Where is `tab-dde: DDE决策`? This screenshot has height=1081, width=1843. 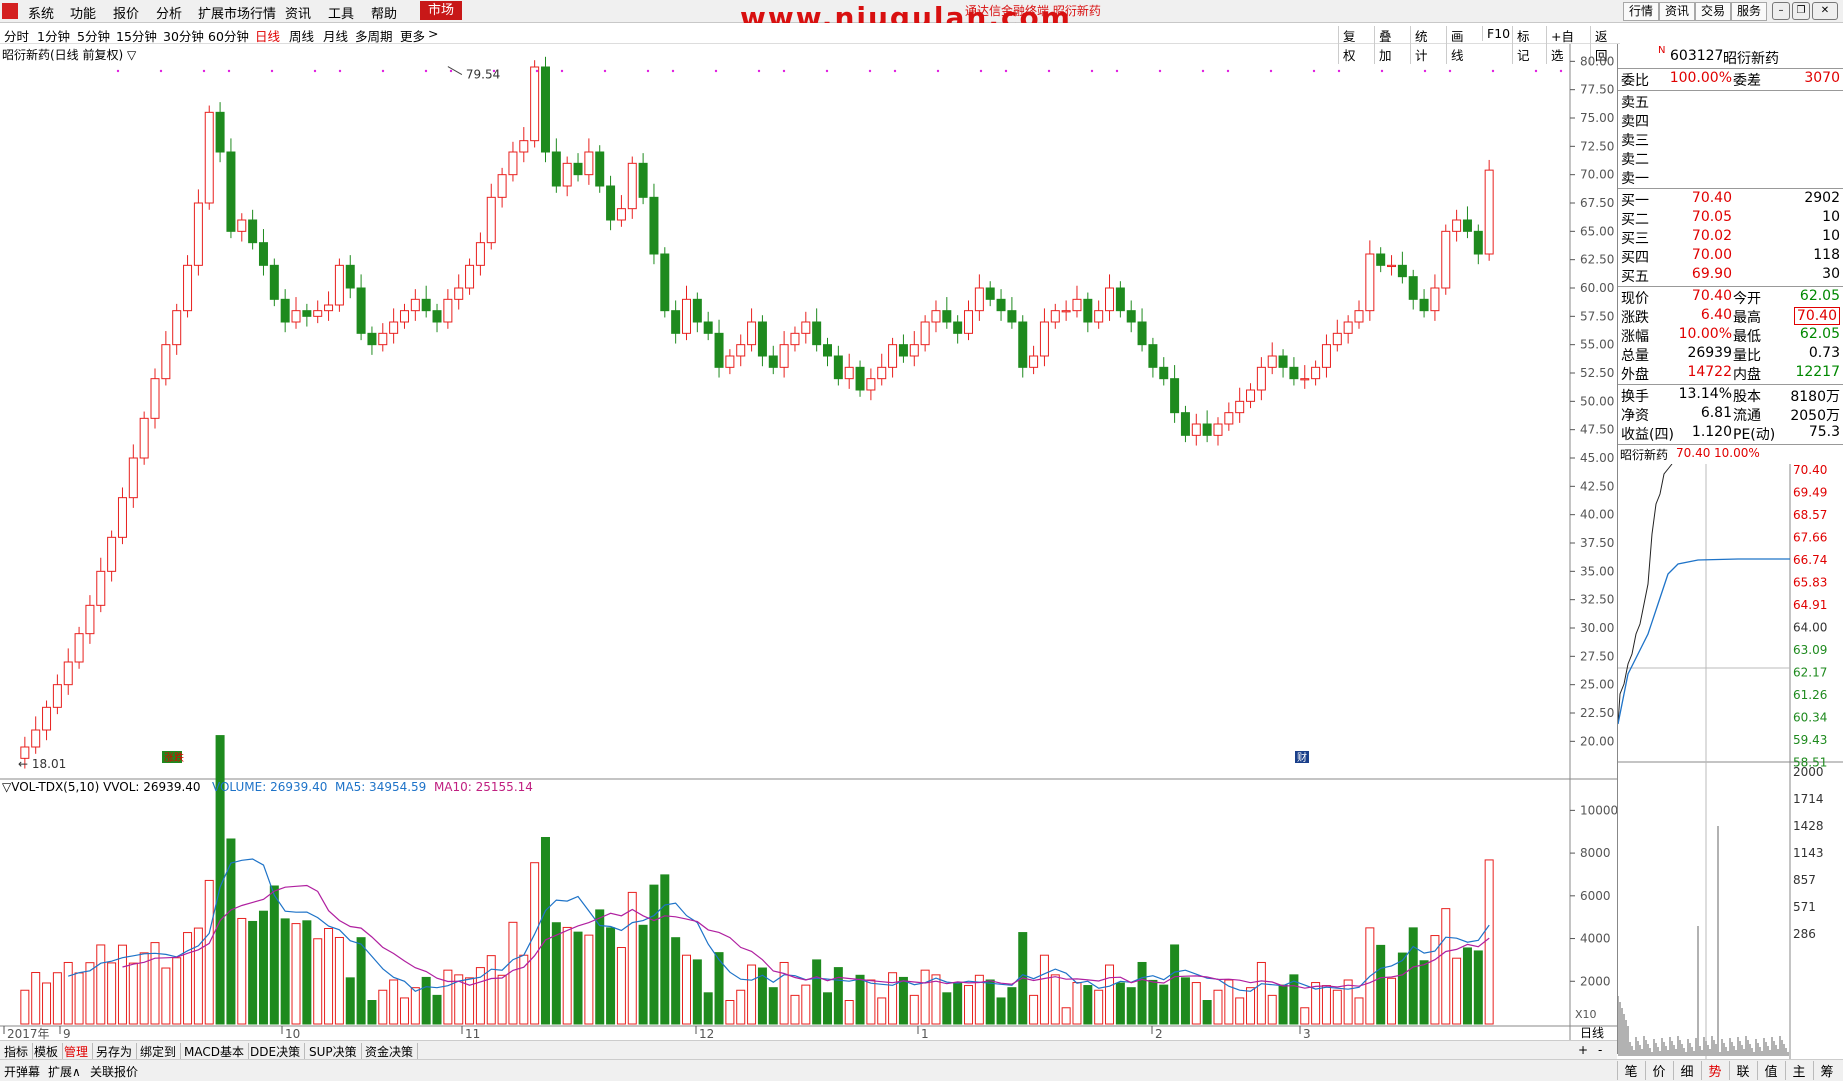 tab-dde: DDE决策 is located at coordinates (278, 1051).